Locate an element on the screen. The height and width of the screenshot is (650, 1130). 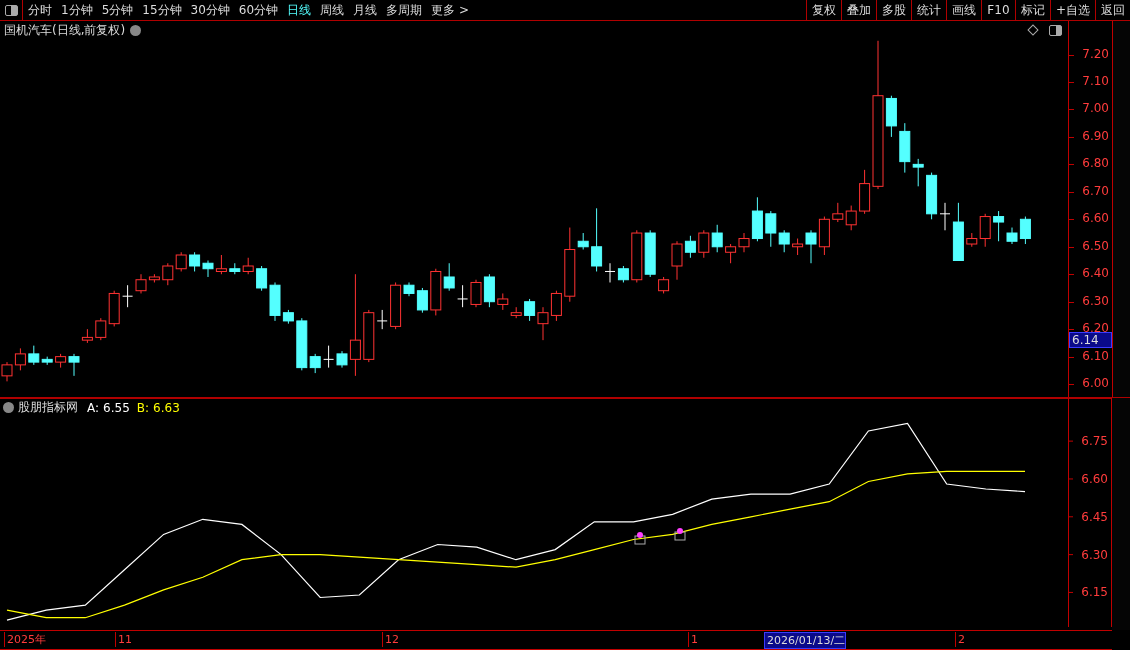
toolbar-button: 返回 is located at coordinates (1112, 10).